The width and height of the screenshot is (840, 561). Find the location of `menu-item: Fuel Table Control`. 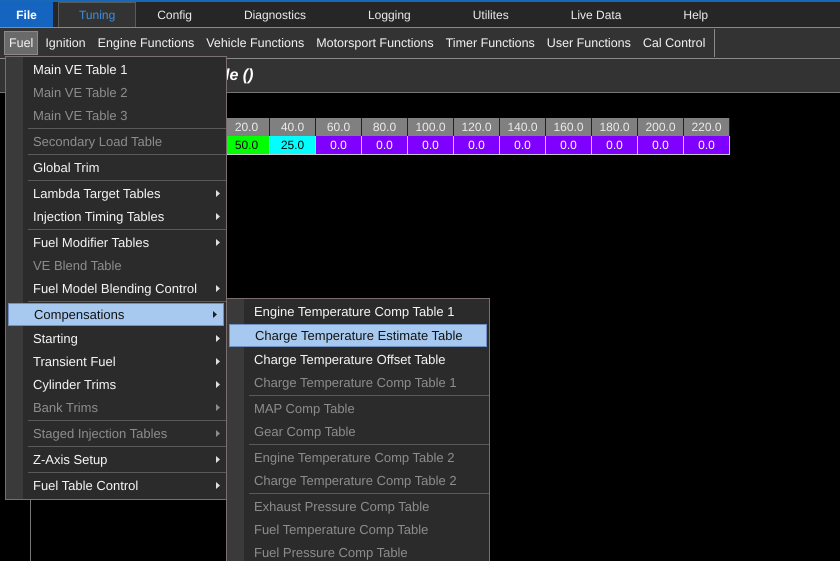

menu-item: Fuel Table Control is located at coordinates (116, 485).